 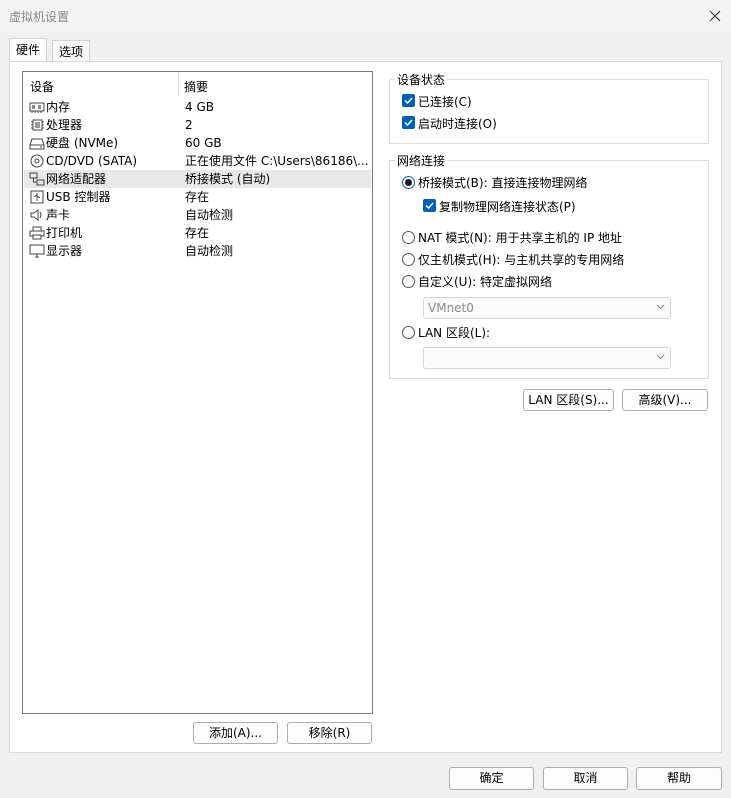 I want to click on custom-network-value: VMnet0, so click(x=451, y=308).